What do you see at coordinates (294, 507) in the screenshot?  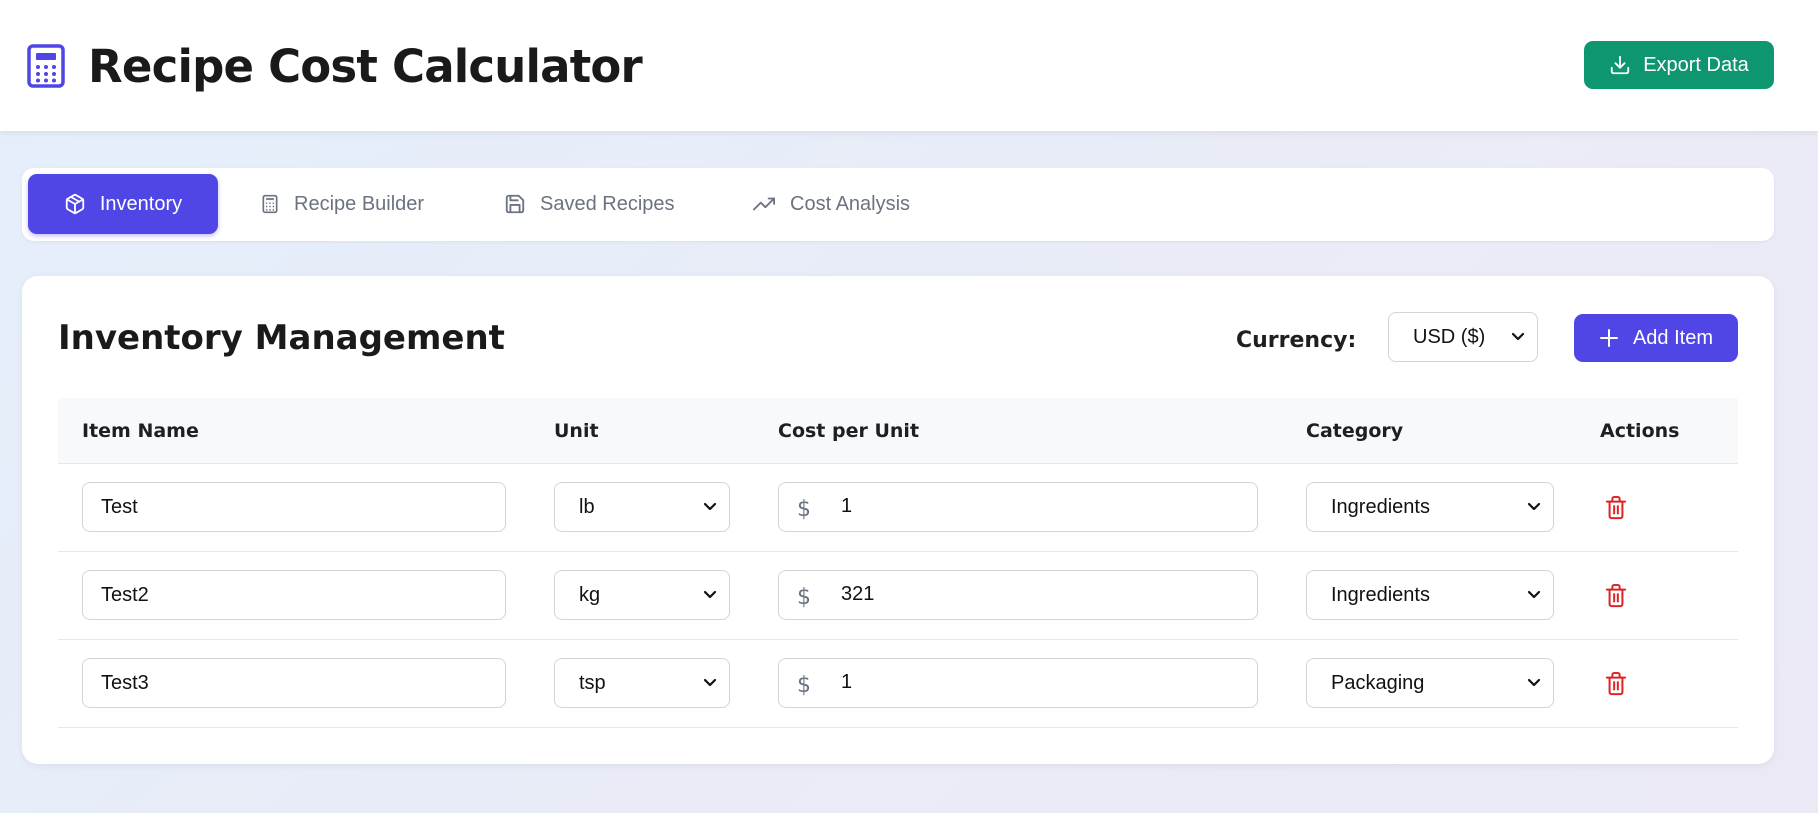 I see `item-name-input: Test` at bounding box center [294, 507].